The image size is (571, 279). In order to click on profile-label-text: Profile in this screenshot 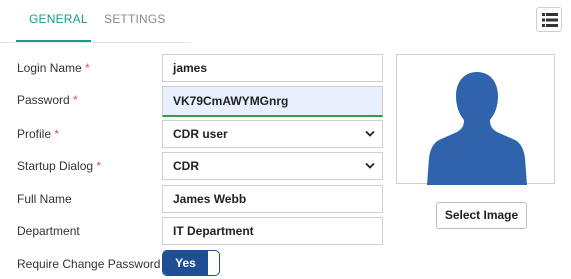, I will do `click(34, 134)`.